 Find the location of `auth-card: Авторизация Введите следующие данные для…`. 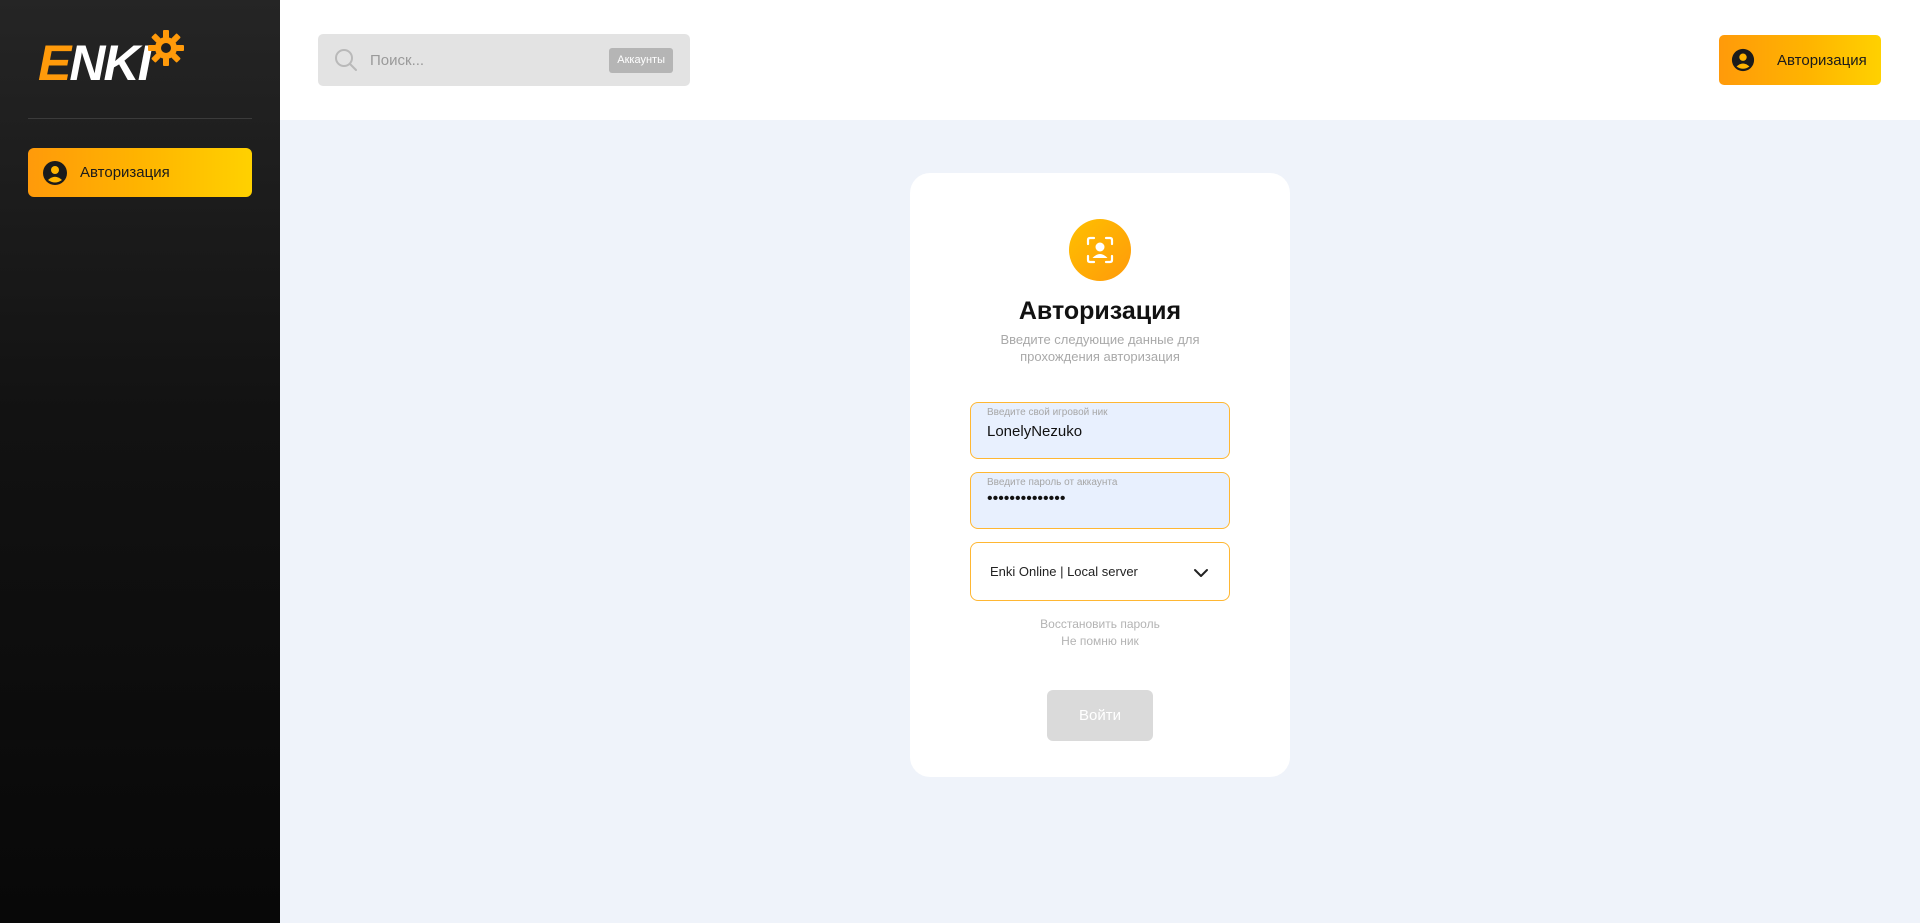

auth-card: Авторизация Введите следующие данные для… is located at coordinates (1100, 475).